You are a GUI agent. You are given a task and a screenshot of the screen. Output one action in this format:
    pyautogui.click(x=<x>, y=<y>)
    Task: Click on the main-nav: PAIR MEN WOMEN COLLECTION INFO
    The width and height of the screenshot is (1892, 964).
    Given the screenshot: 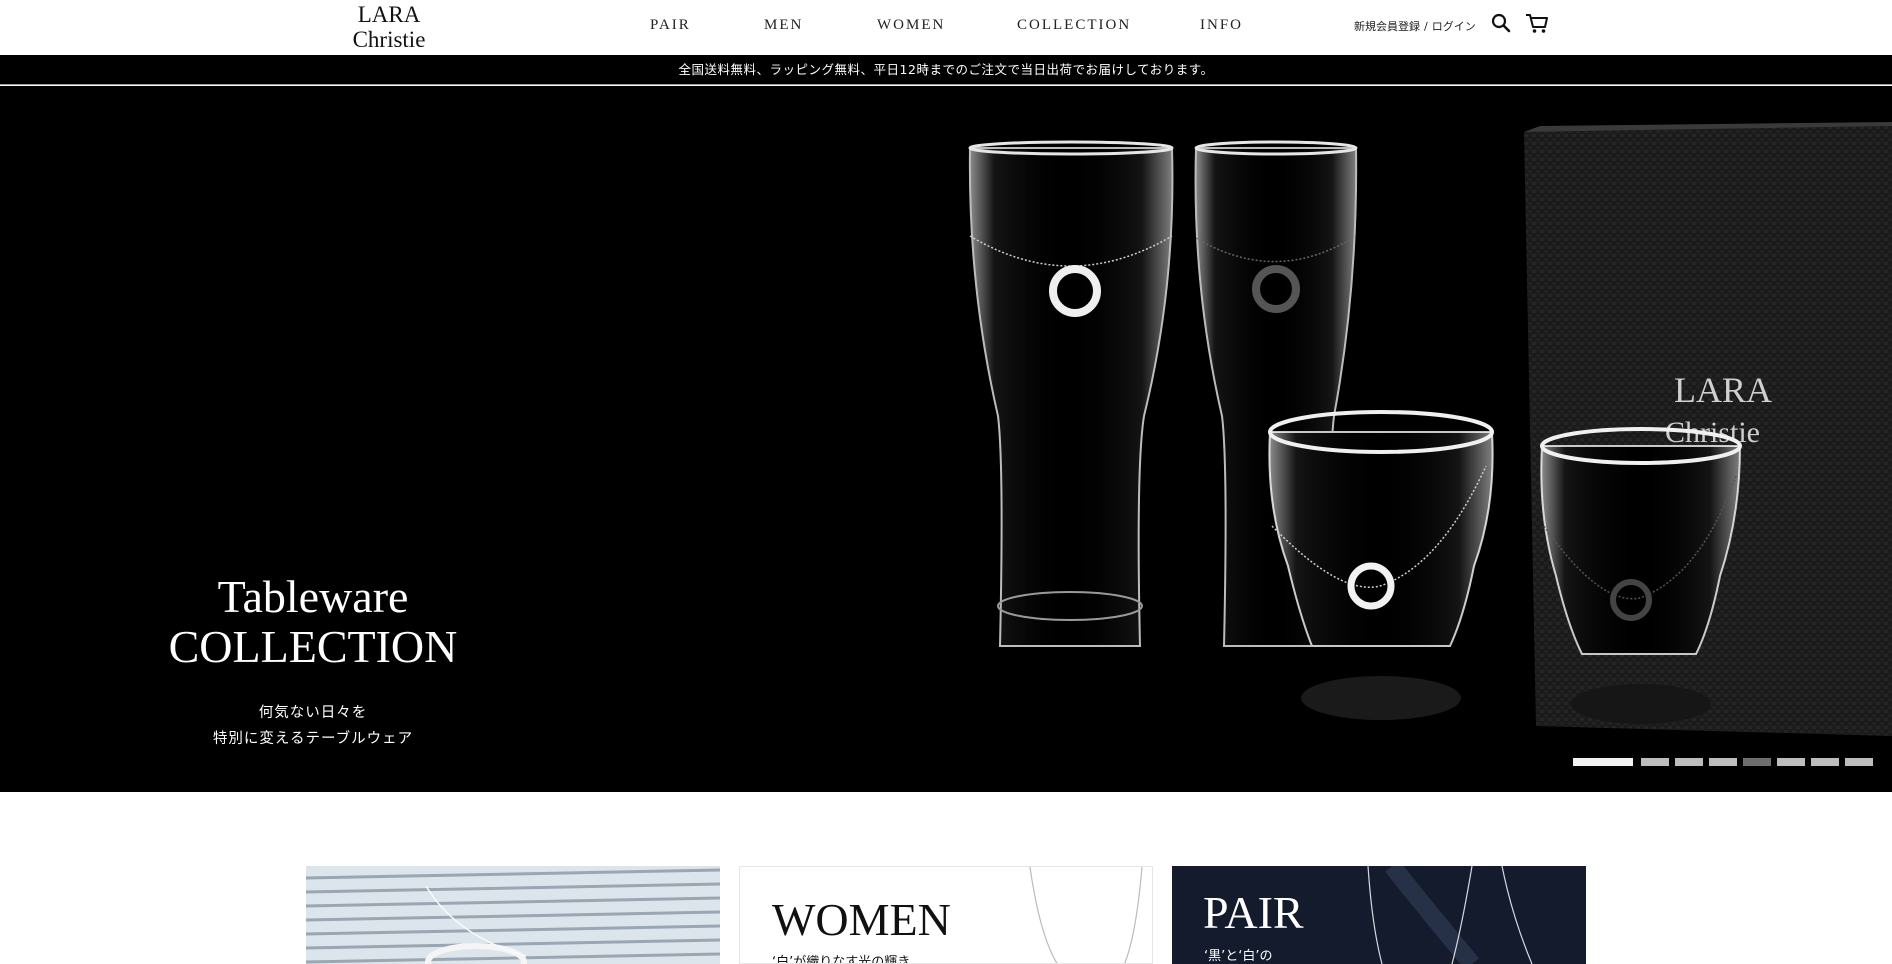 What is the action you would take?
    pyautogui.click(x=946, y=27)
    